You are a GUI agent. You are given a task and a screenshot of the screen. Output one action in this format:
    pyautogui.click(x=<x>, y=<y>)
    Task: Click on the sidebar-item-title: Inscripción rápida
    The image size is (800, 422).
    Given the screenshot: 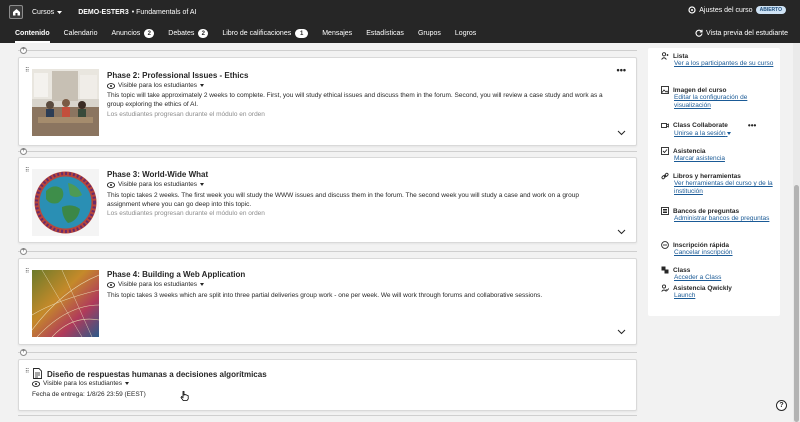 What is the action you would take?
    pyautogui.click(x=701, y=245)
    